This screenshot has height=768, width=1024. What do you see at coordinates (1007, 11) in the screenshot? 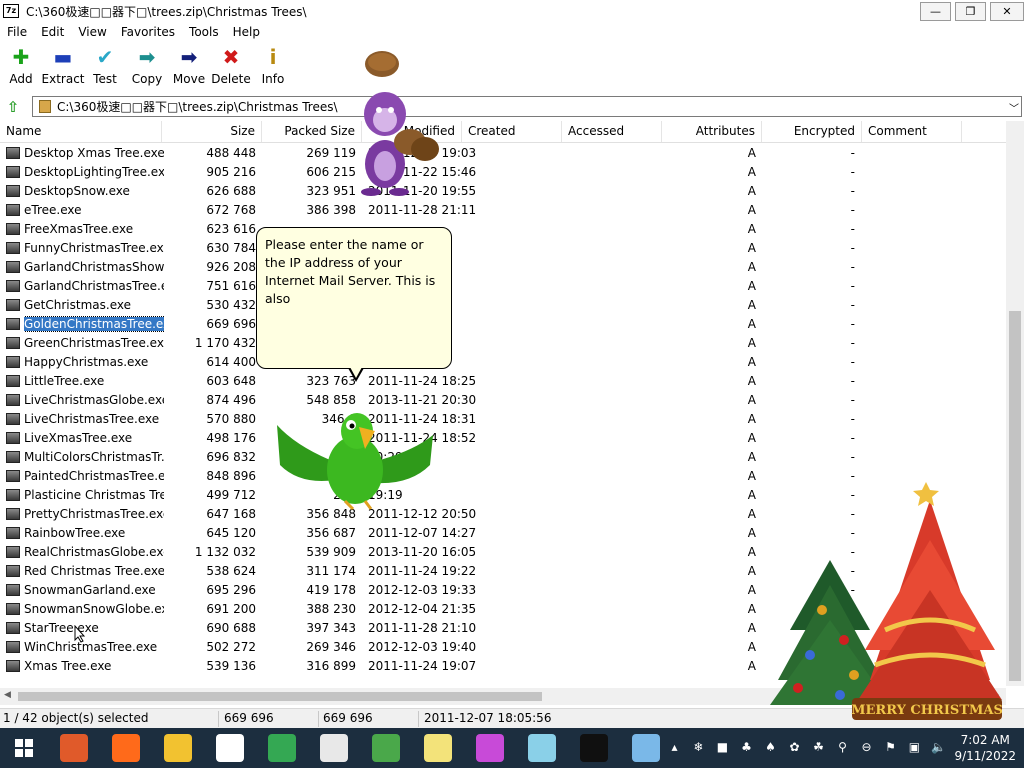
I see `close-button: ✕` at bounding box center [1007, 11].